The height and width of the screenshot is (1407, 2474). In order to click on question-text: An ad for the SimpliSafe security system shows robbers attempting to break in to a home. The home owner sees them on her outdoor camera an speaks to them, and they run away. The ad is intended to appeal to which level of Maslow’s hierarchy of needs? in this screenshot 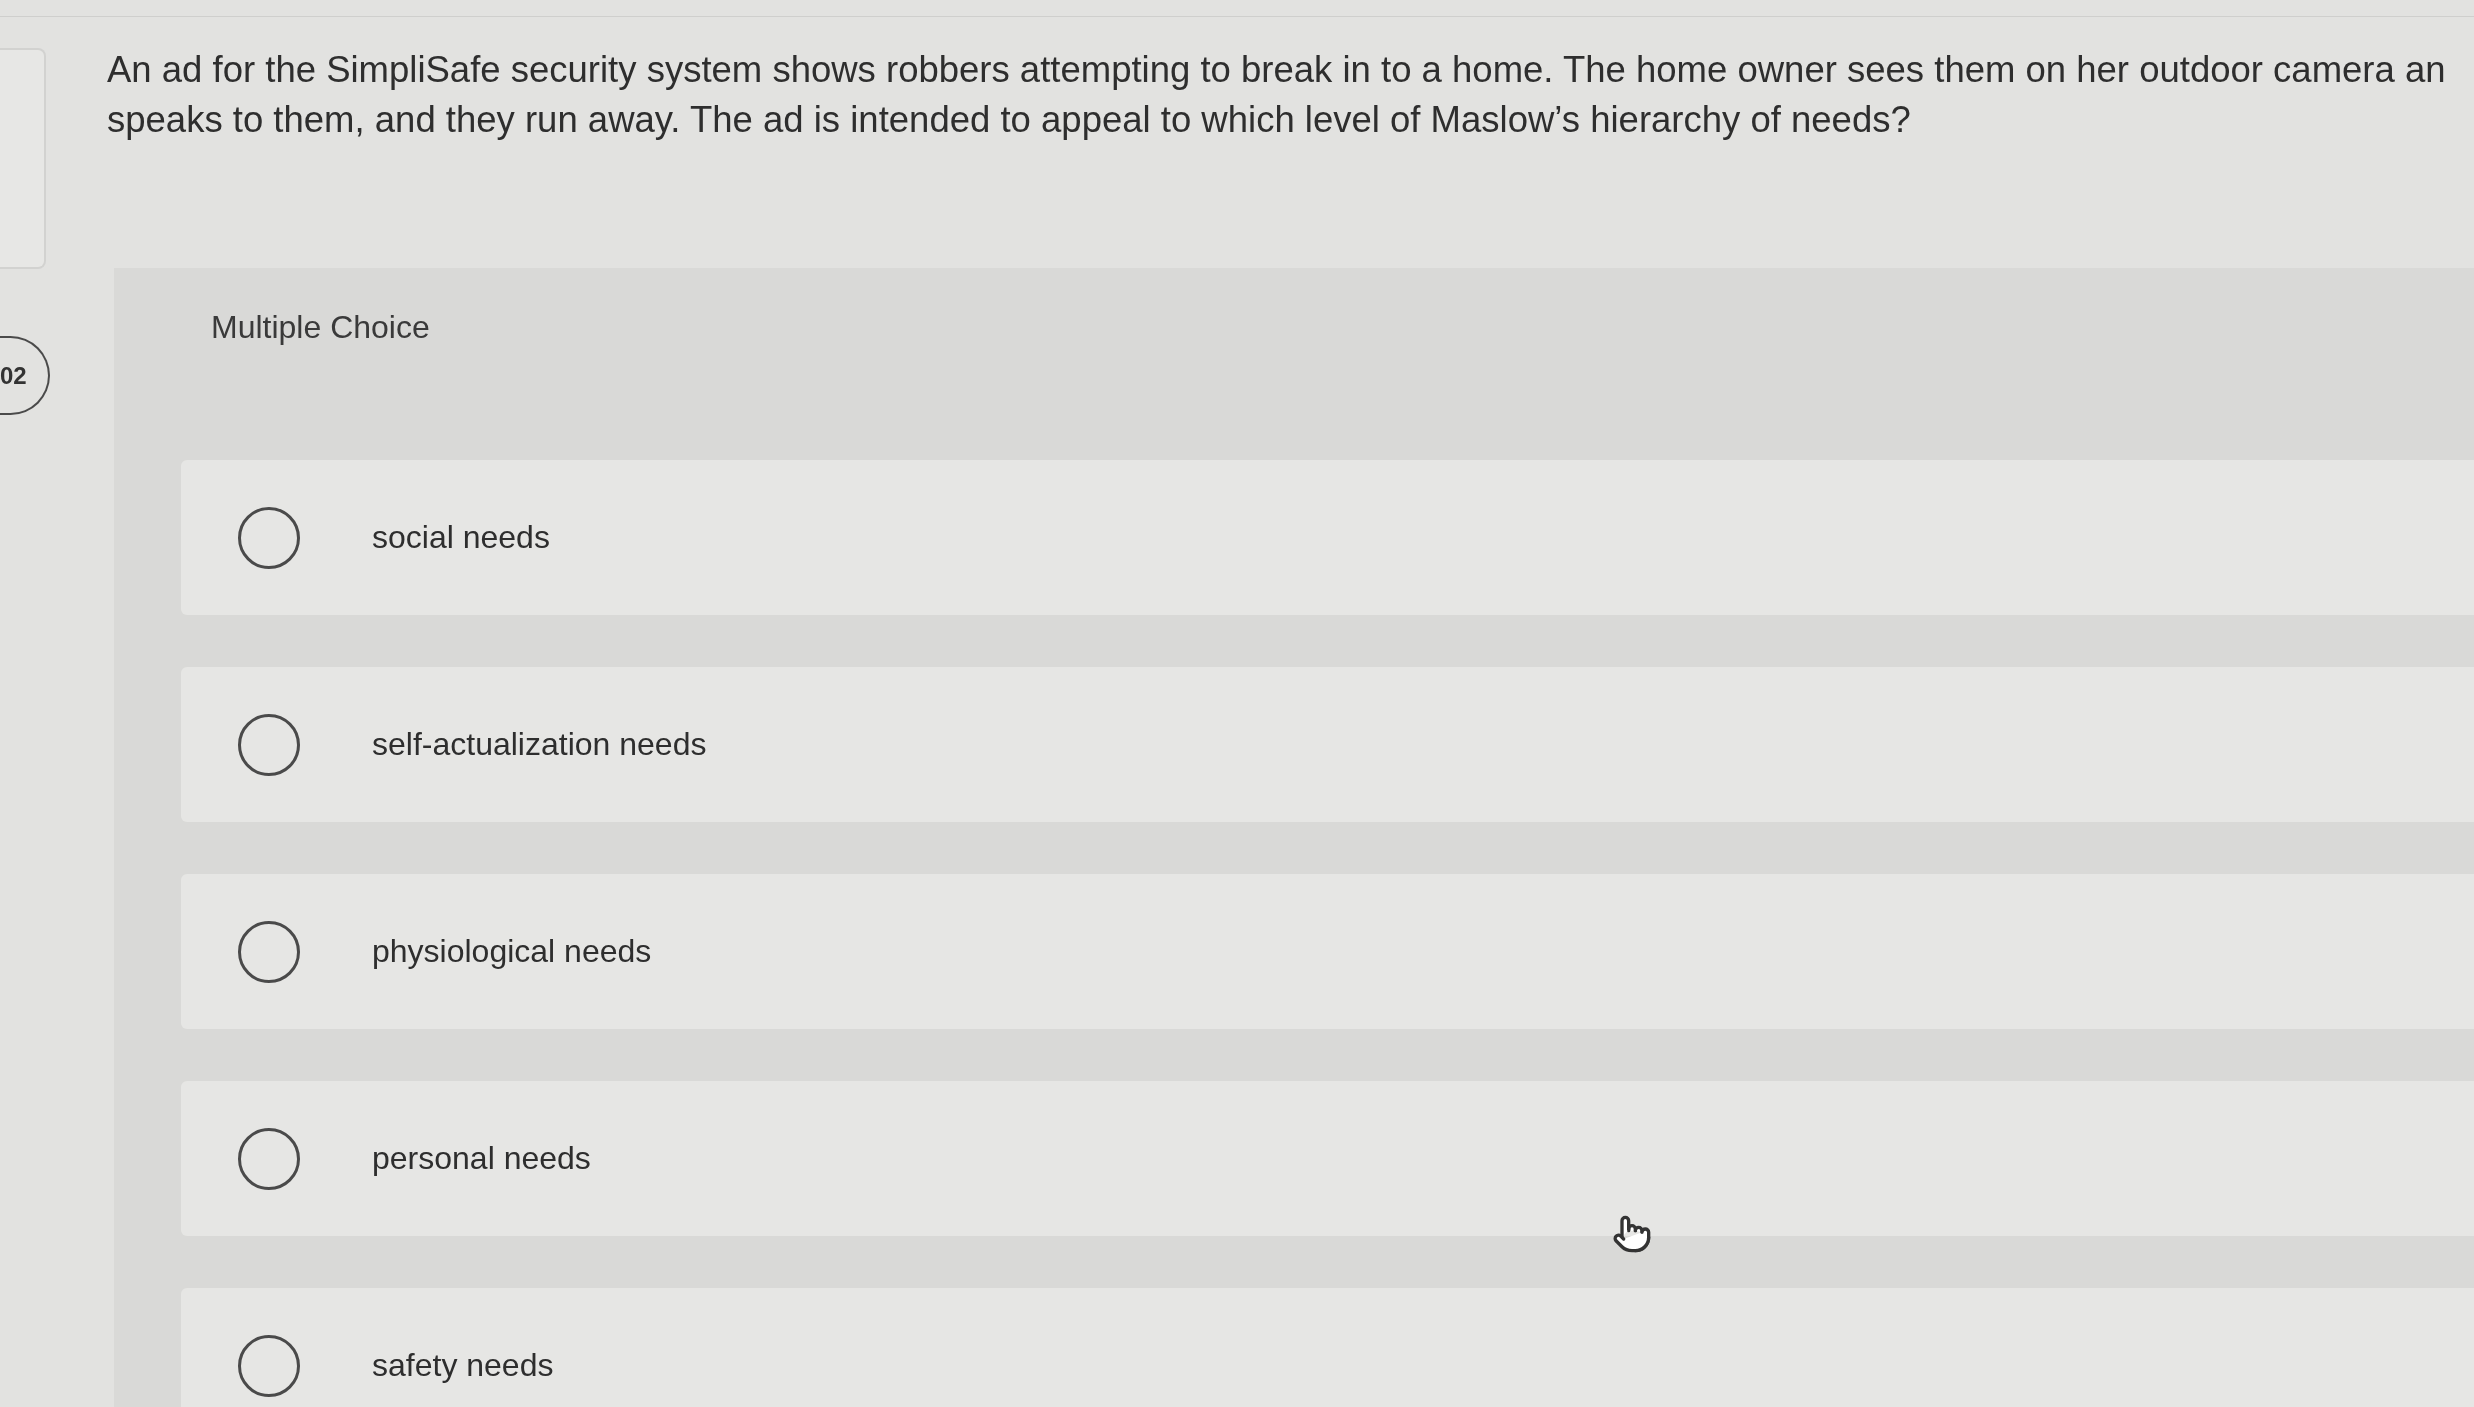, I will do `click(1276, 95)`.